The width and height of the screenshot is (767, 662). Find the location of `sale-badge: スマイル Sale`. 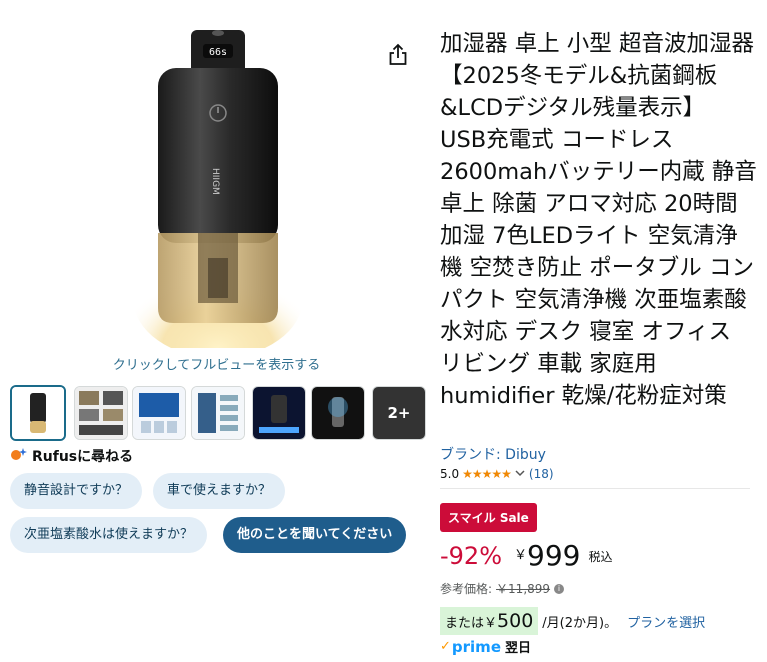

sale-badge: スマイル Sale is located at coordinates (488, 517).